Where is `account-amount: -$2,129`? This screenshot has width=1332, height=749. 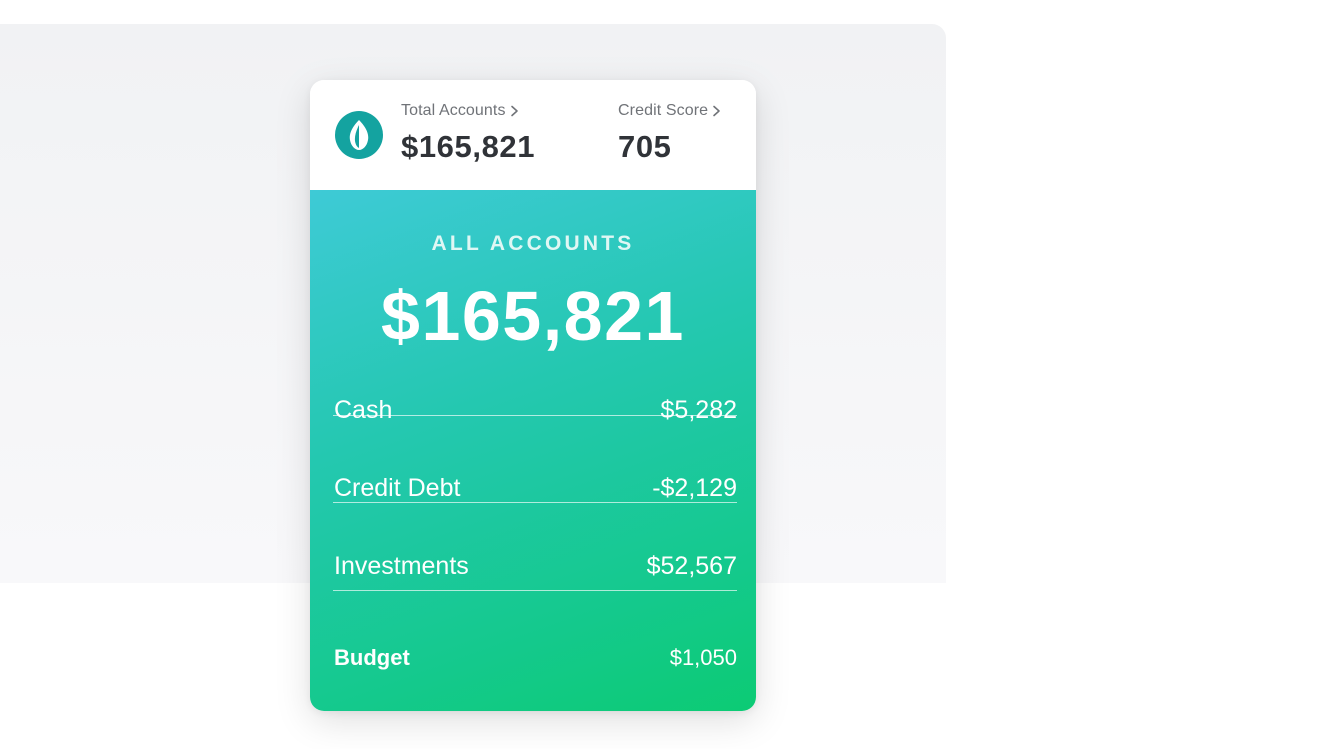
account-amount: -$2,129 is located at coordinates (694, 488).